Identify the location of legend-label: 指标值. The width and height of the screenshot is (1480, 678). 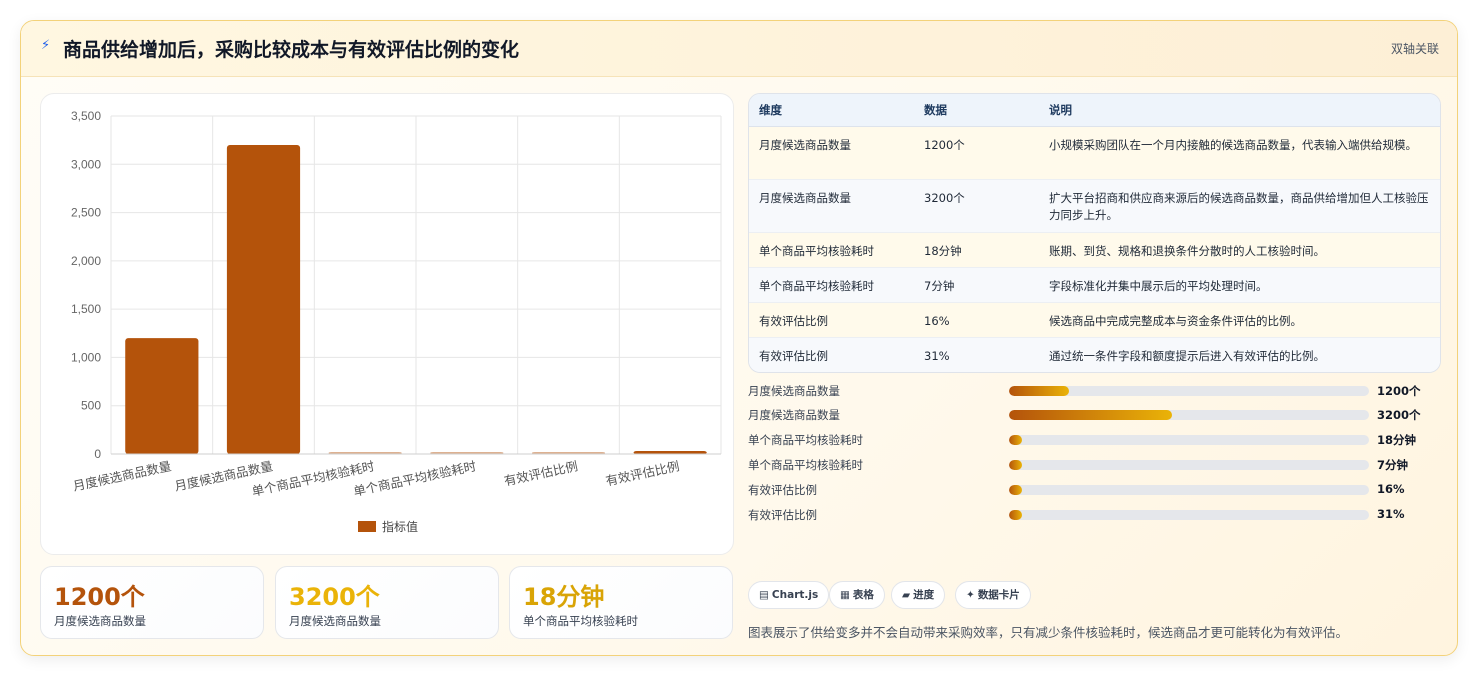
(400, 526).